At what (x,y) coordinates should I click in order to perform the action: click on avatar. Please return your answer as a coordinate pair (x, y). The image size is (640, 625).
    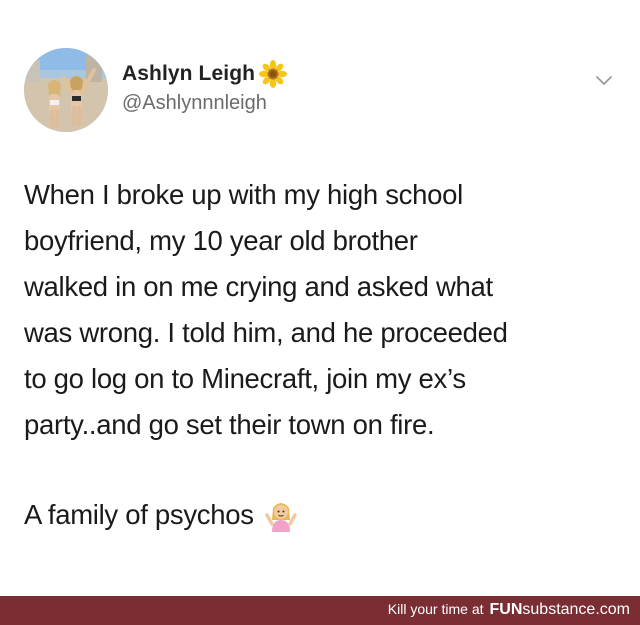
    Looking at the image, I should click on (66, 90).